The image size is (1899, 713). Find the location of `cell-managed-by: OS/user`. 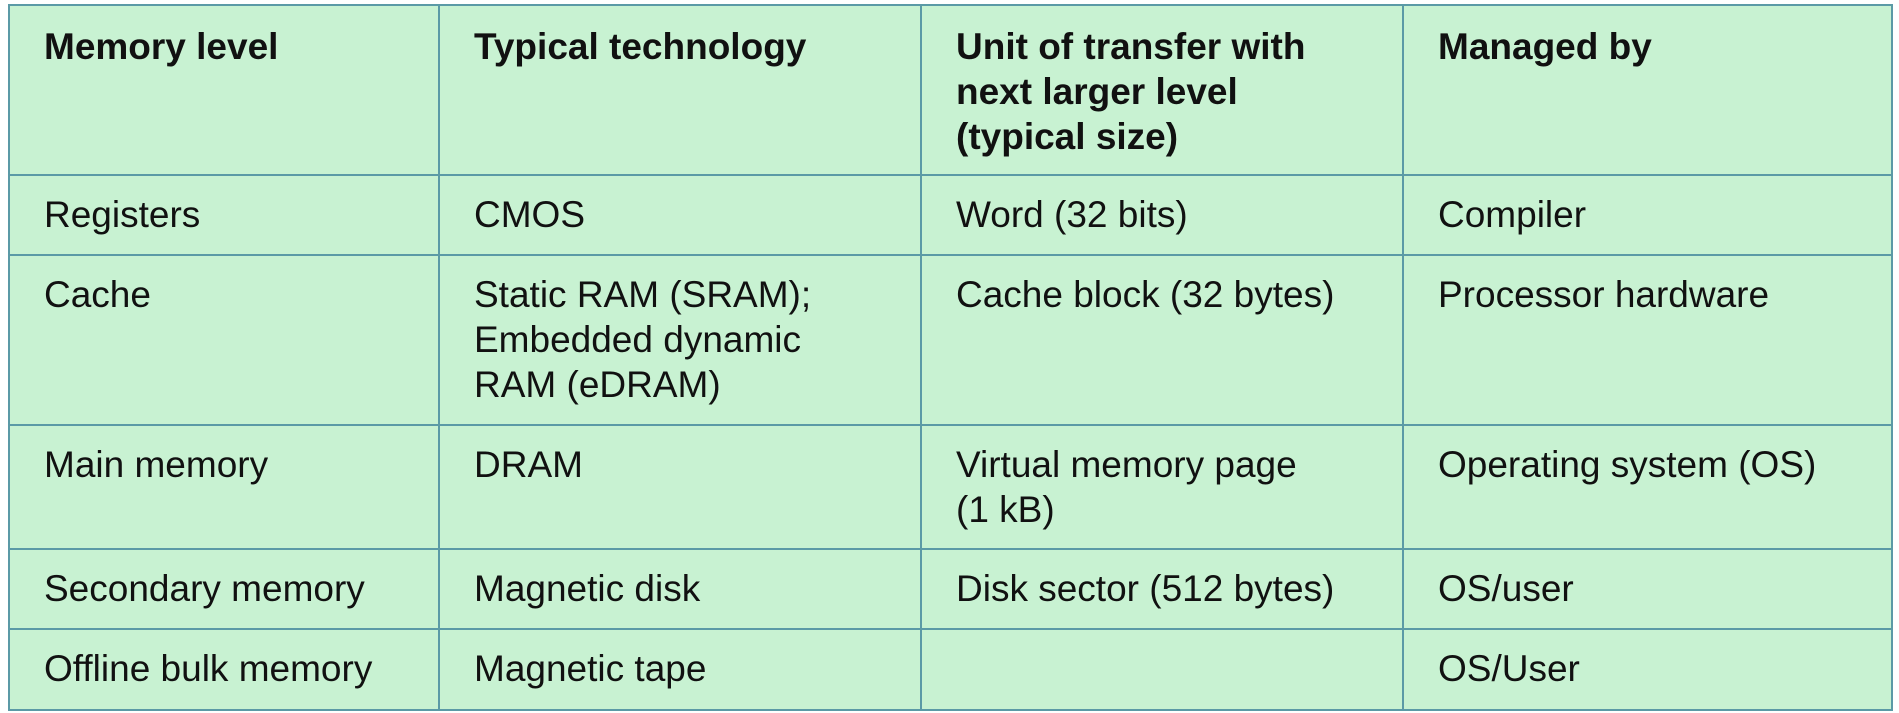

cell-managed-by: OS/user is located at coordinates (1647, 589).